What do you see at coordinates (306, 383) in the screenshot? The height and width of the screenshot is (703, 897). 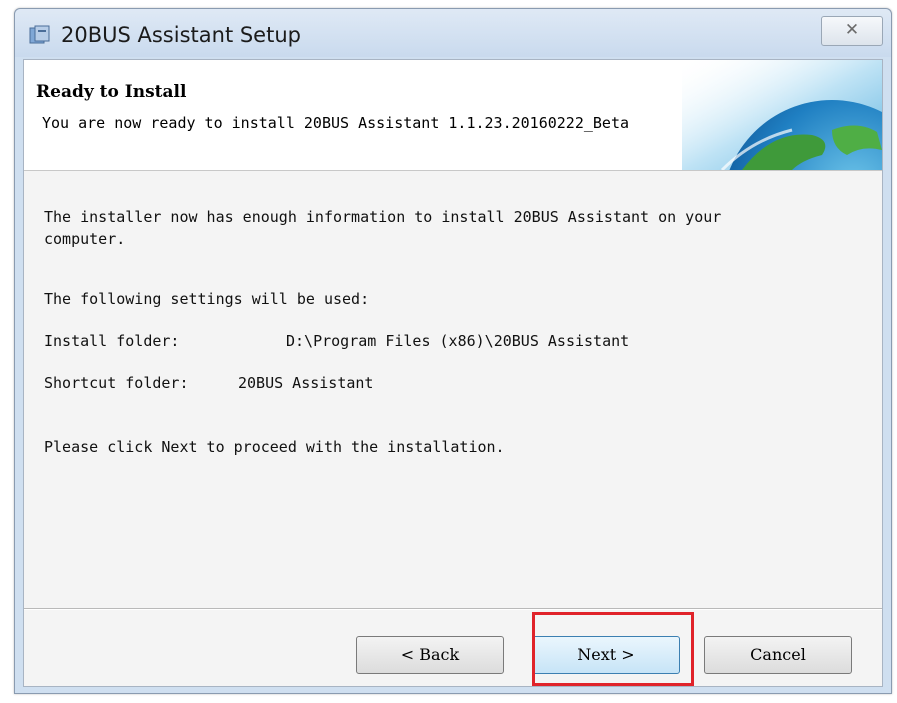 I see `shortcut-folder-value: 20BUS Assistant` at bounding box center [306, 383].